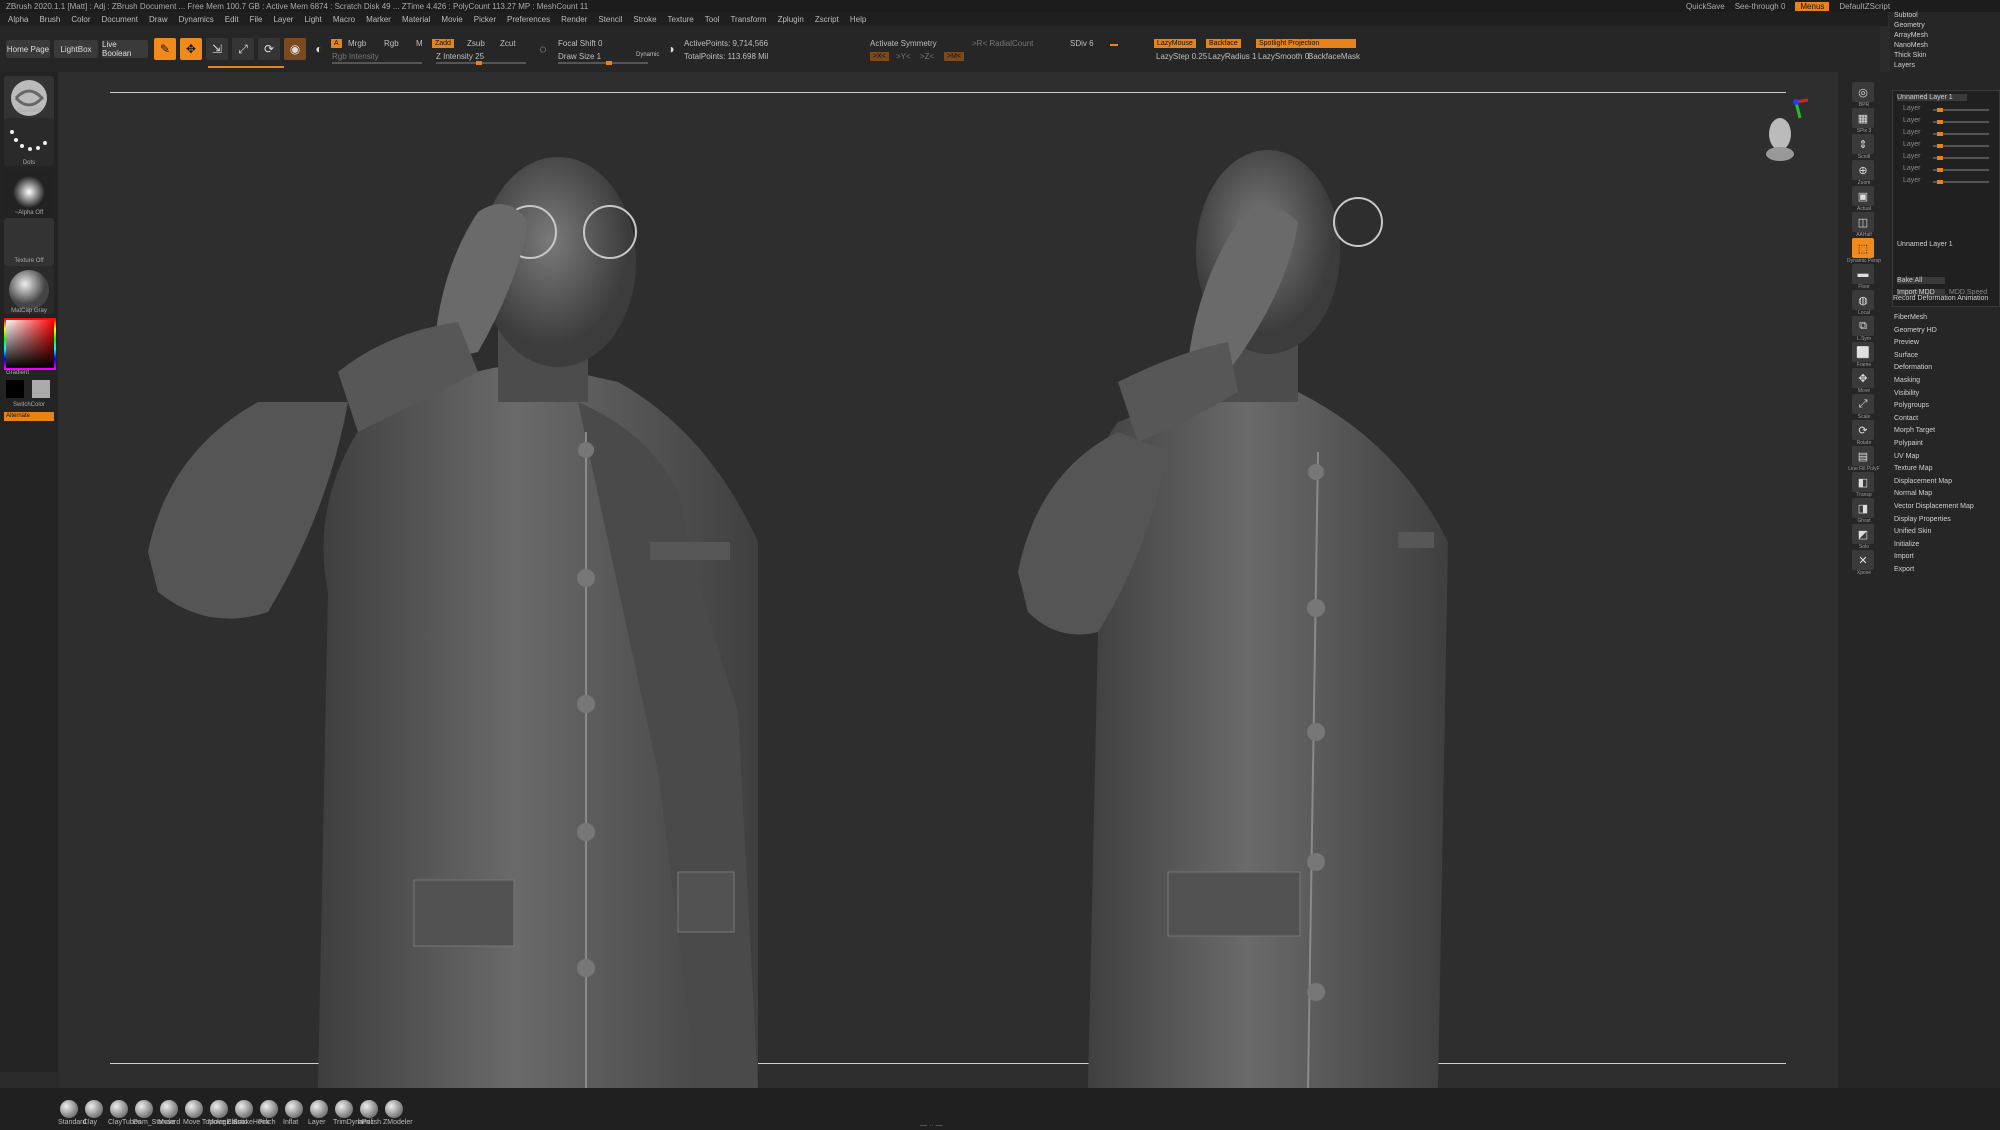 This screenshot has height=1130, width=2000. What do you see at coordinates (1911, 45) in the screenshot?
I see `panel-item-nanomesh: NanoMesh` at bounding box center [1911, 45].